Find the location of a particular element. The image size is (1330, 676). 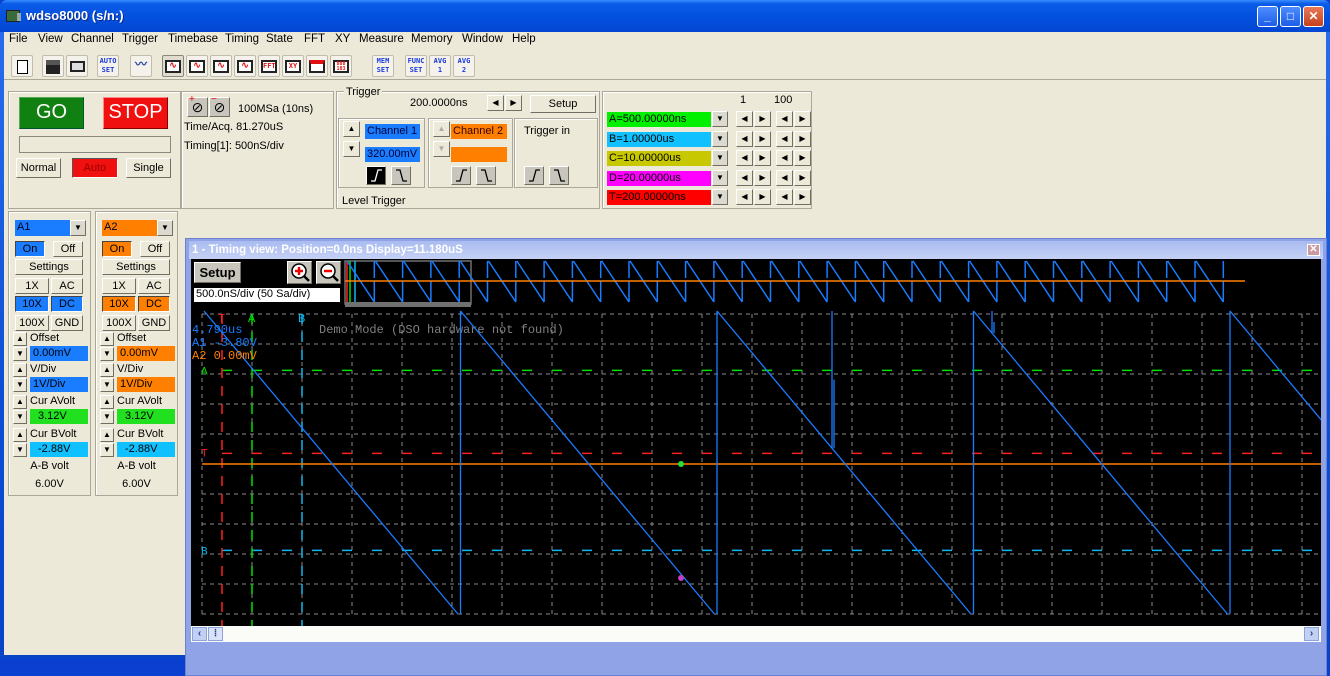

trigger-ext-falling-button is located at coordinates (559, 175).